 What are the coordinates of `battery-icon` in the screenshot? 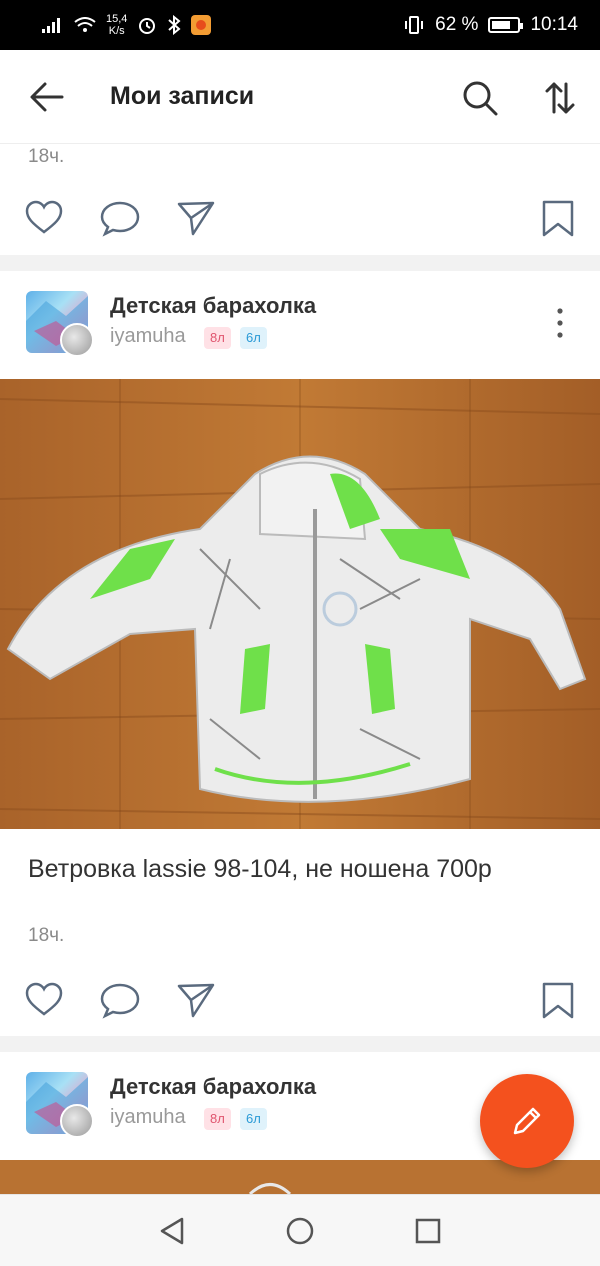 It's located at (506, 25).